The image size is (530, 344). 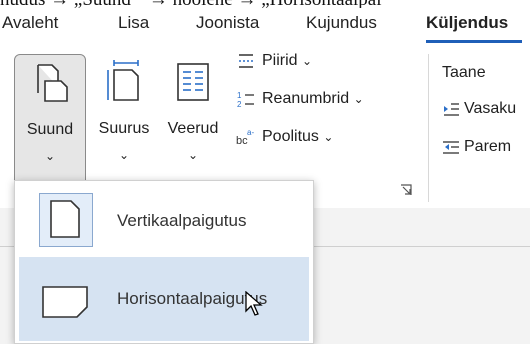 I want to click on hyphenation-button: bc a- Poolitus ⌄, so click(x=284, y=137).